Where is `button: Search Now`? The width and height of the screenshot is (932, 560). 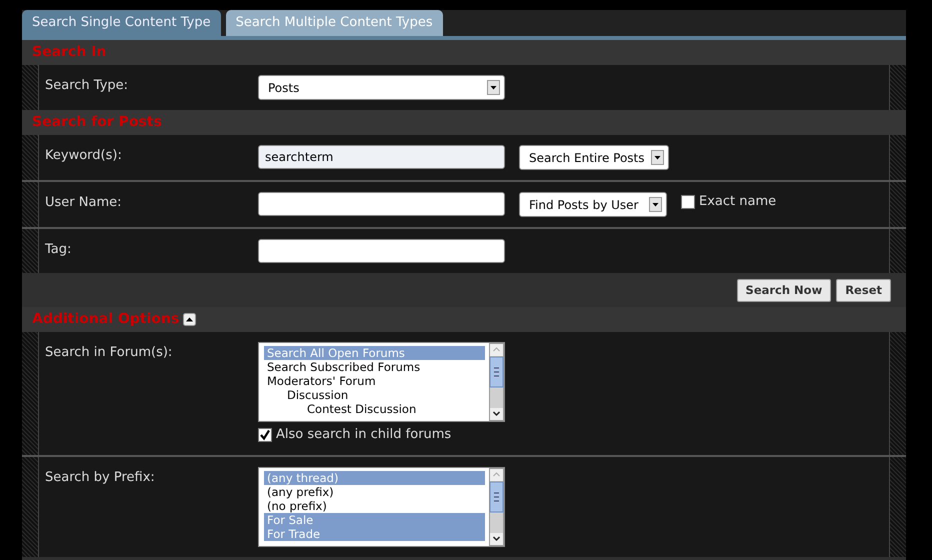
button: Search Now is located at coordinates (784, 290).